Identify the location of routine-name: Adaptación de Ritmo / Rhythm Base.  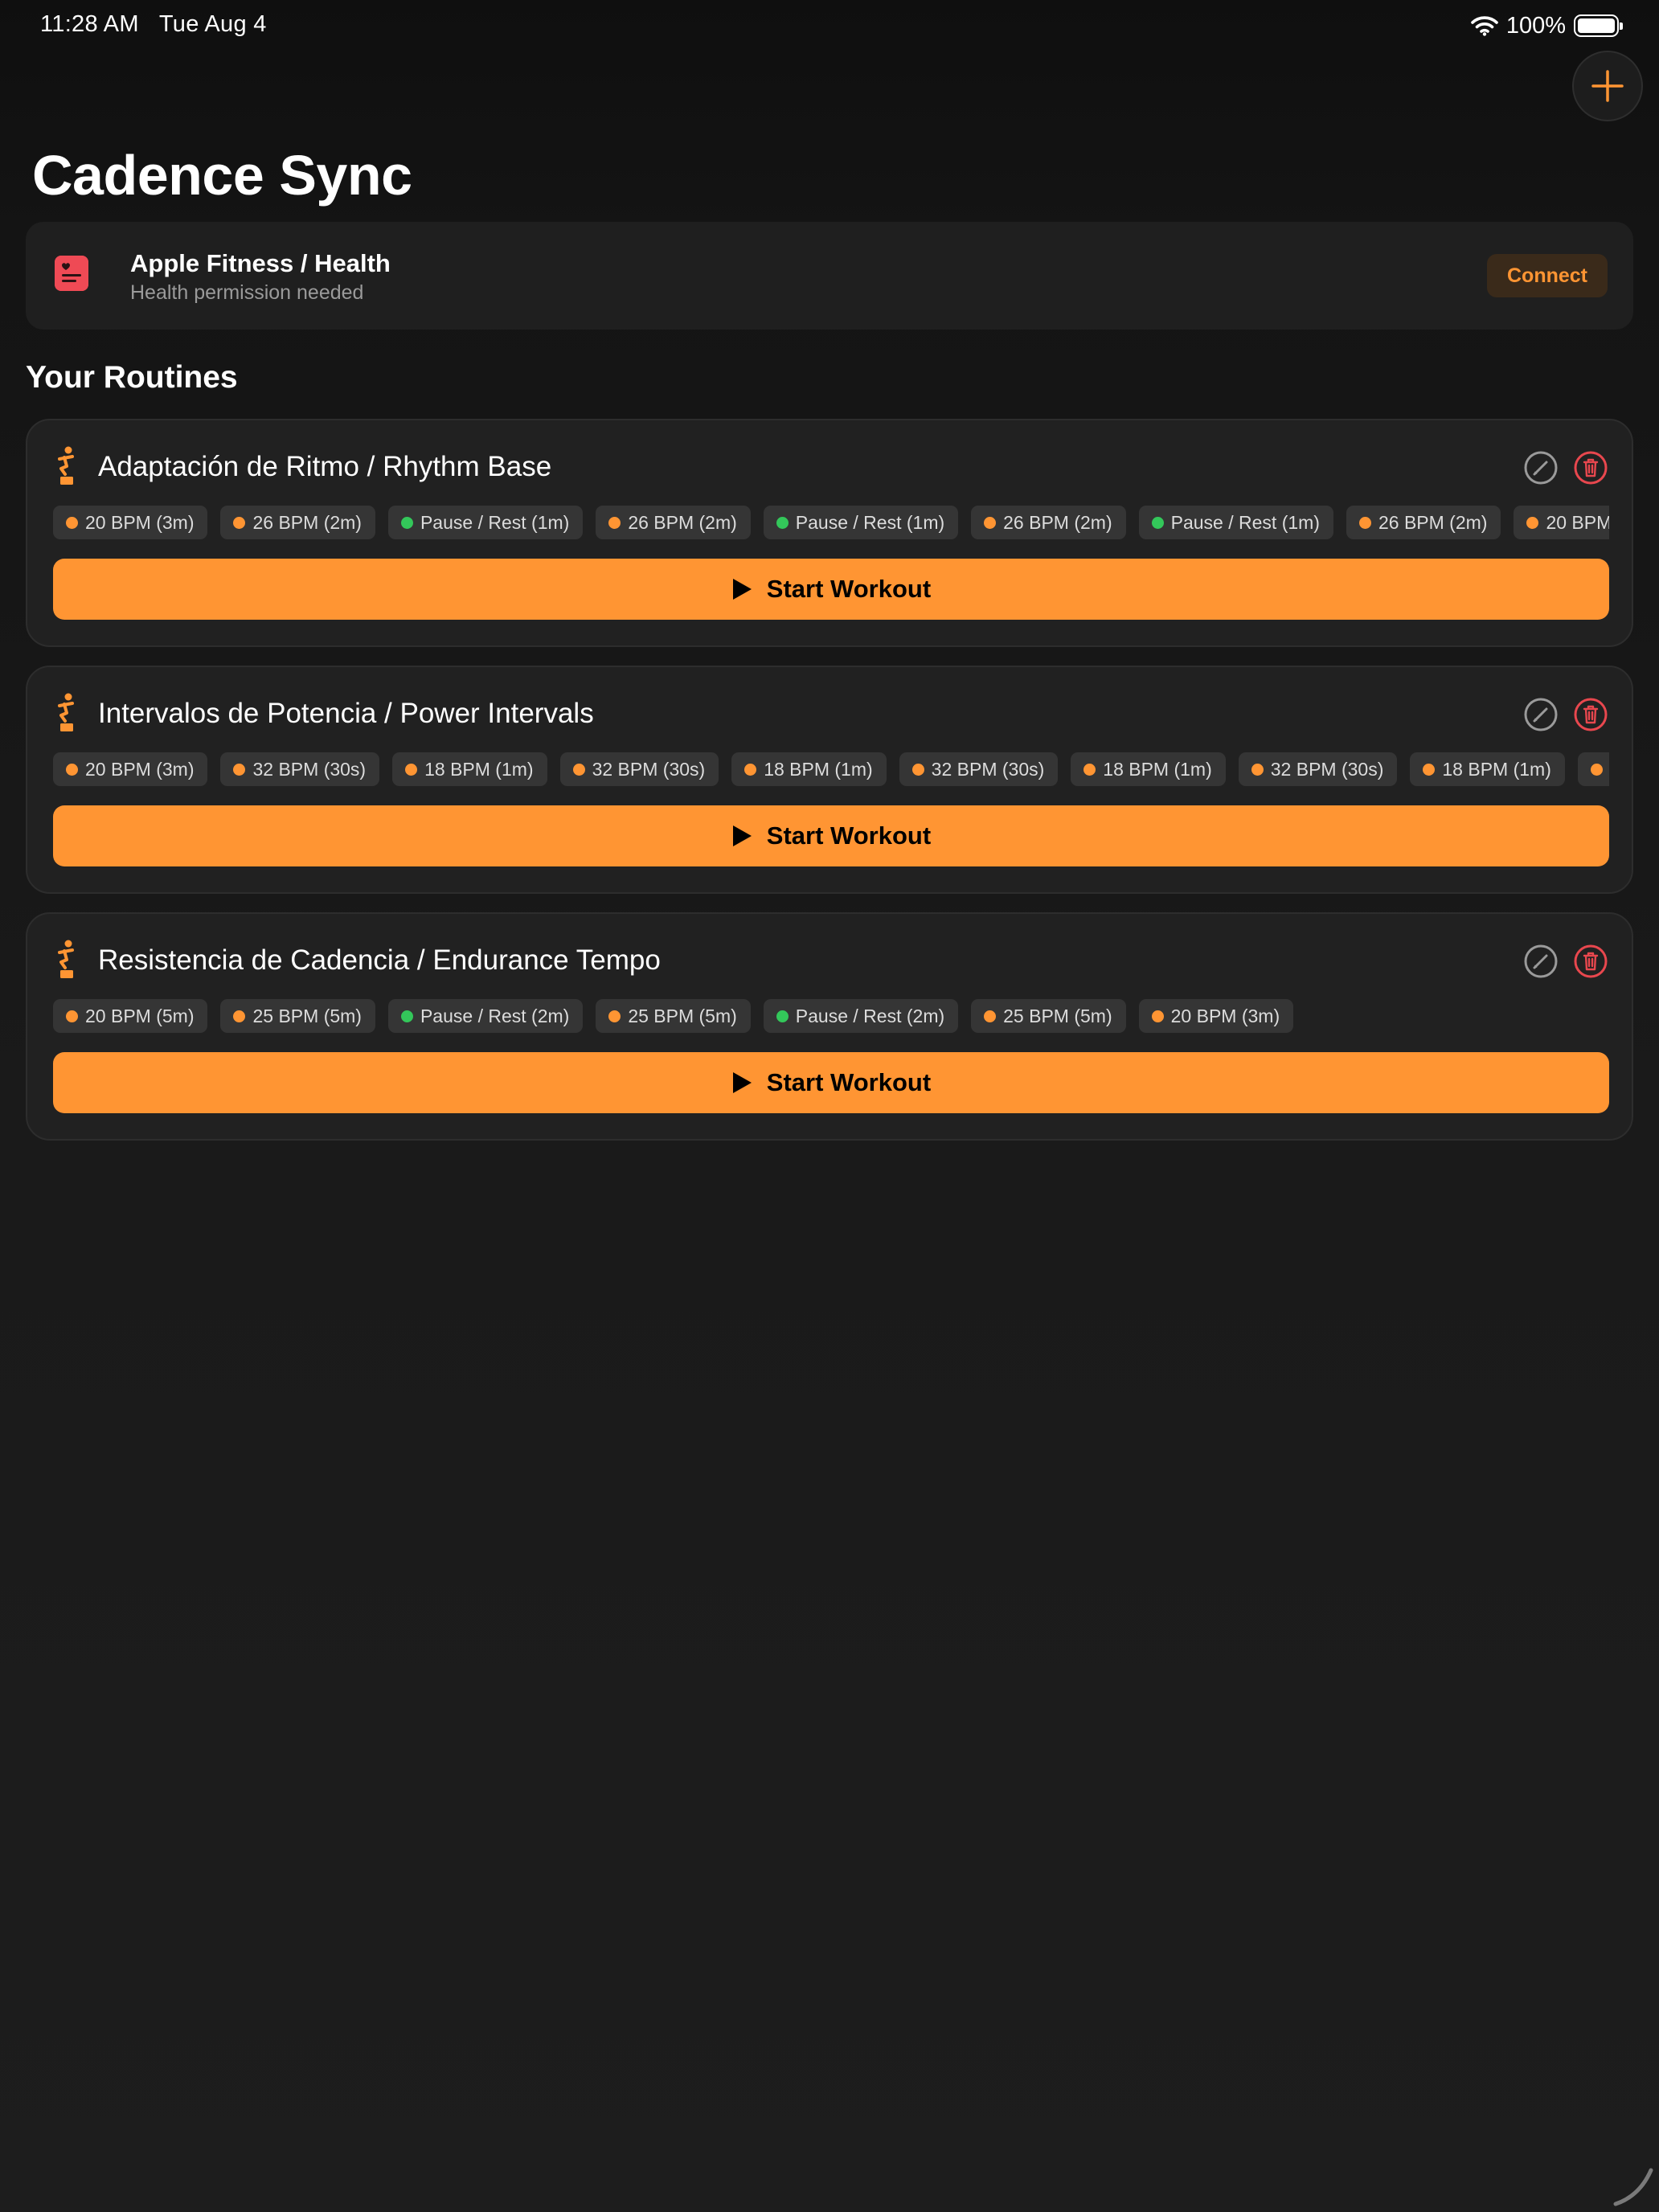
(325, 466).